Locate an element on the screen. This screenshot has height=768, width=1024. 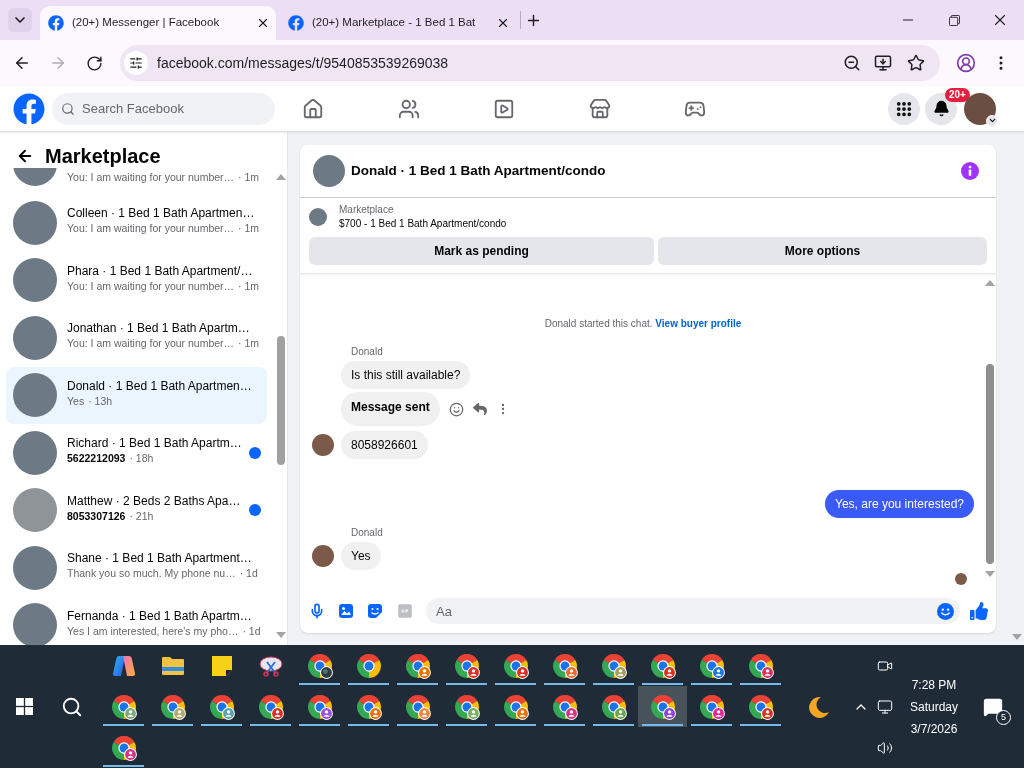
message-bubble: Is this still available? is located at coordinates (406, 375).